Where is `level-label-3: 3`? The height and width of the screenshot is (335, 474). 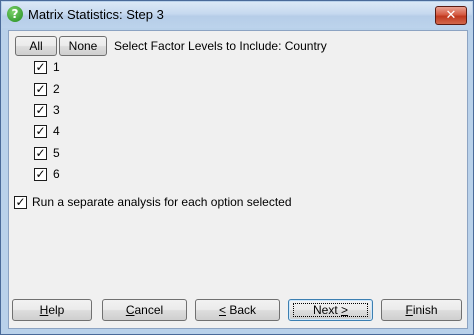 level-label-3: 3 is located at coordinates (56, 110).